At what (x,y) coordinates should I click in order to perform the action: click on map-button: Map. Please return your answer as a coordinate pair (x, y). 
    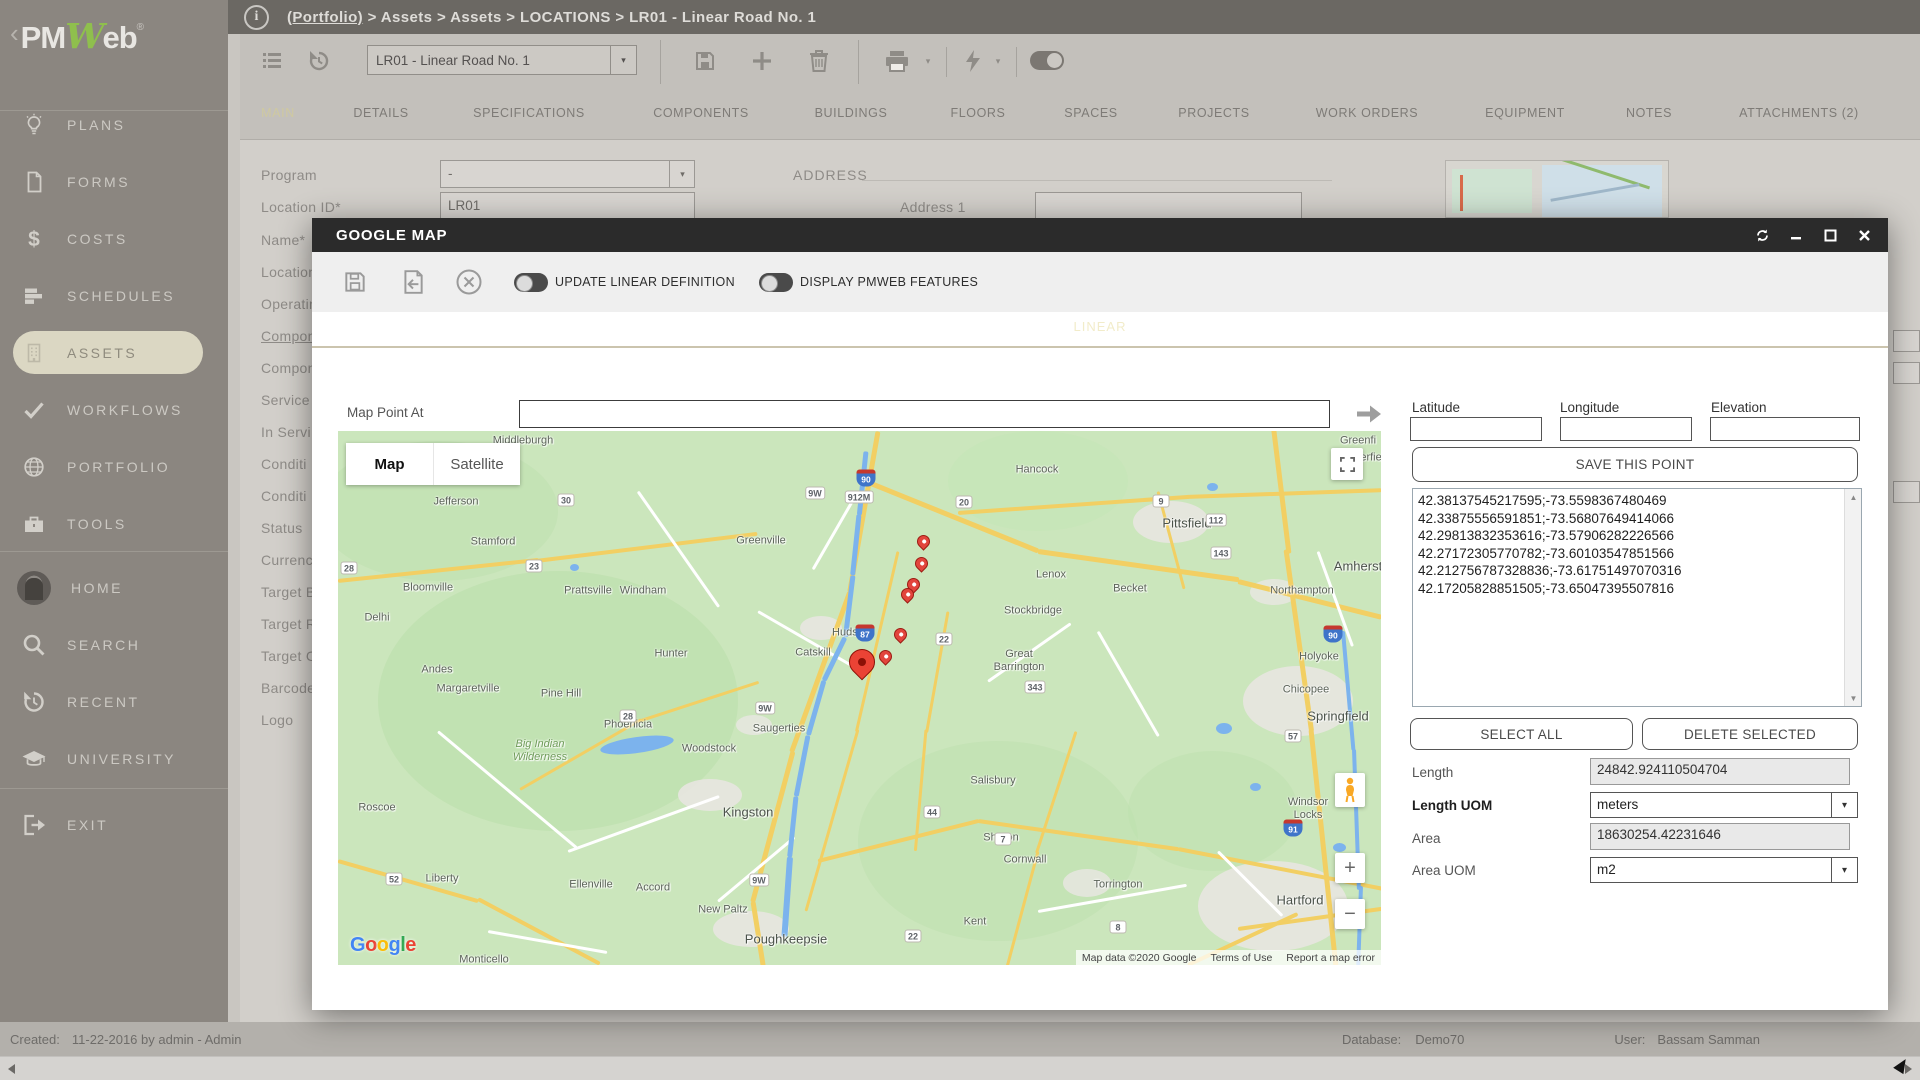
    Looking at the image, I should click on (389, 464).